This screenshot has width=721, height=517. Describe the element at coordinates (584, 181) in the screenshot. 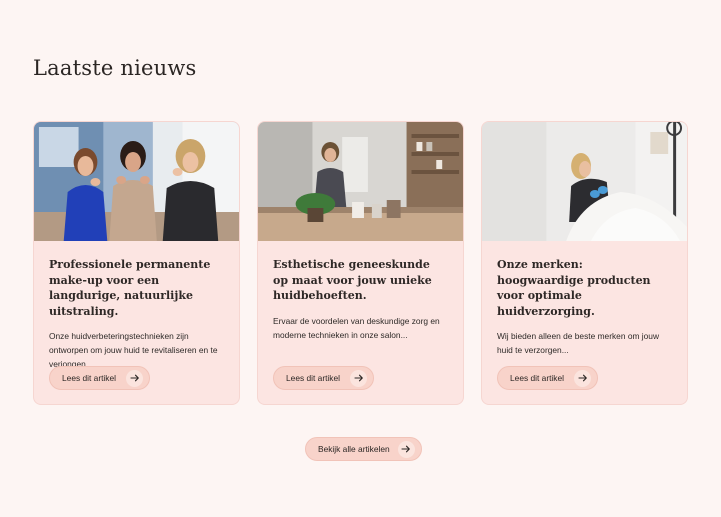

I see `article-image-treatment` at that location.